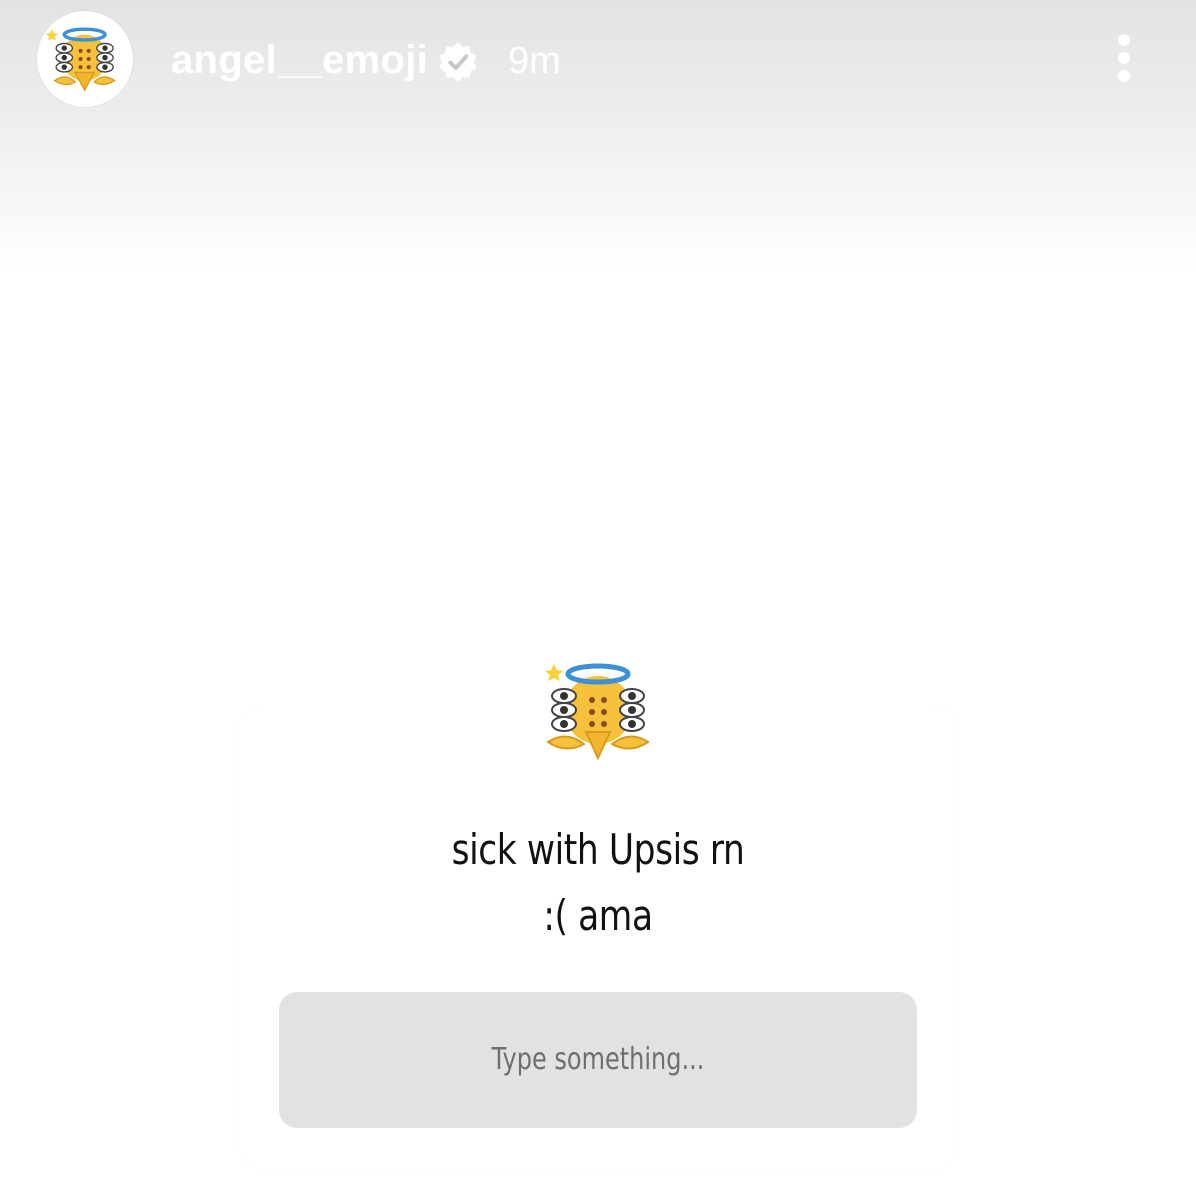 This screenshot has width=1196, height=1200. Describe the element at coordinates (598, 915) in the screenshot. I see `question-prompt-line-2: :( ama` at that location.